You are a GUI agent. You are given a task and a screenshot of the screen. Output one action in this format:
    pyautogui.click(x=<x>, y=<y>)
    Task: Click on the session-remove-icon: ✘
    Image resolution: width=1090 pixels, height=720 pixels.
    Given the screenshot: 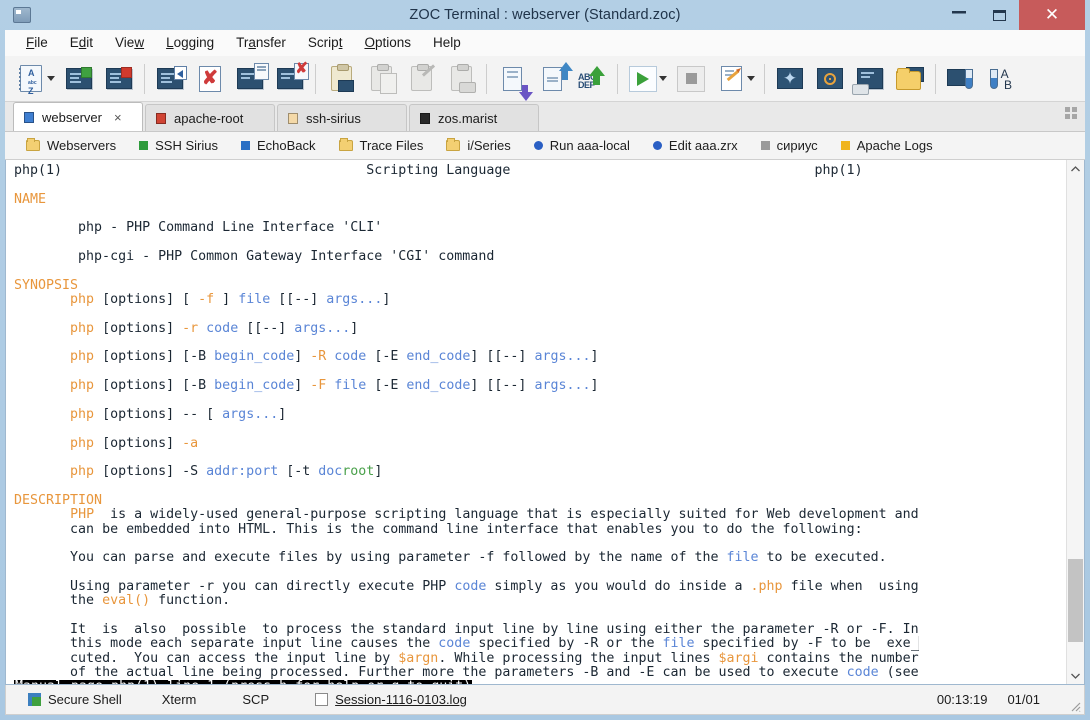 What is the action you would take?
    pyautogui.click(x=292, y=77)
    